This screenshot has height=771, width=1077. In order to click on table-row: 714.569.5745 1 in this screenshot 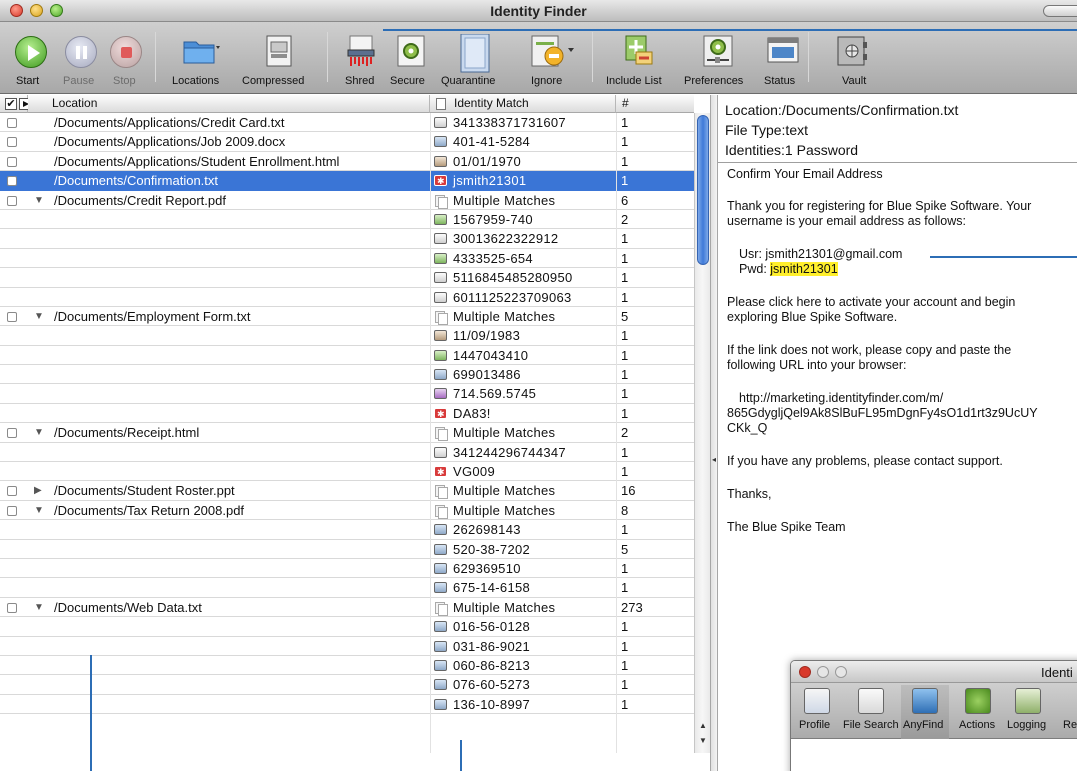, I will do `click(347, 394)`.